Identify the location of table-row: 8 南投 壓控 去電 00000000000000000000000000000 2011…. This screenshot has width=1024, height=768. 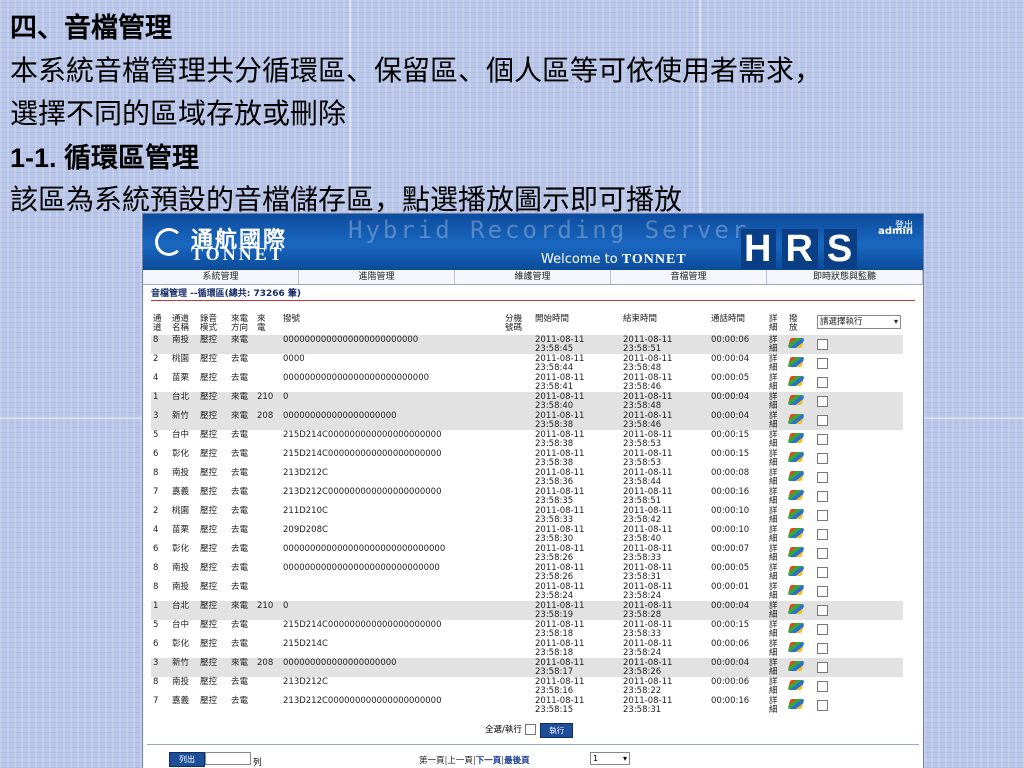
(527, 572).